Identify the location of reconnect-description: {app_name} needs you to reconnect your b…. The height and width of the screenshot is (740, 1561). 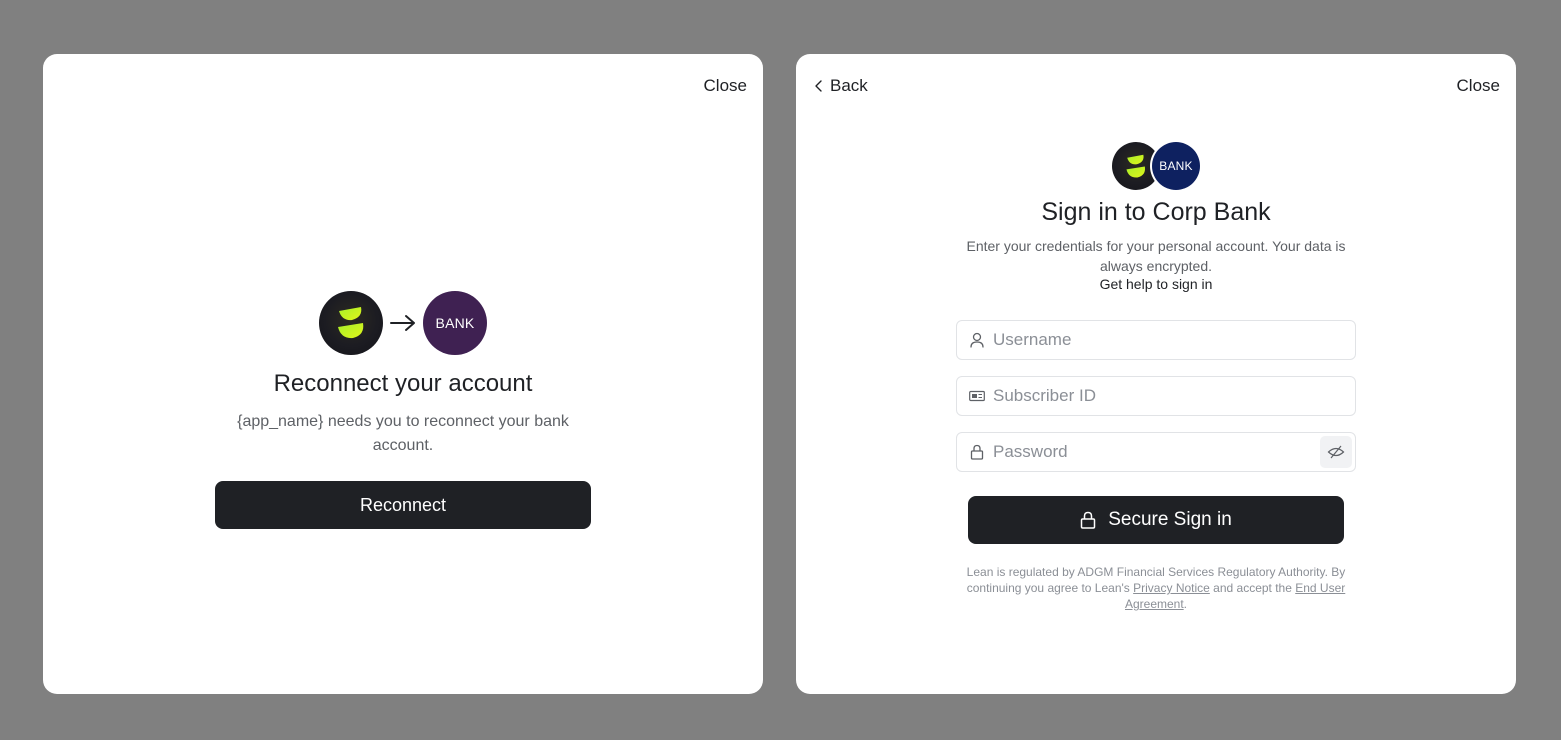
(403, 433).